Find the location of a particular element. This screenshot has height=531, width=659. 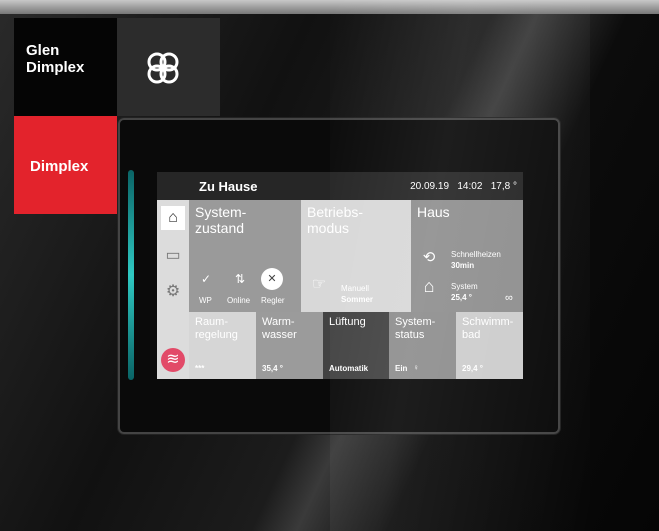

schnellheizen-value: 30min is located at coordinates (463, 265).